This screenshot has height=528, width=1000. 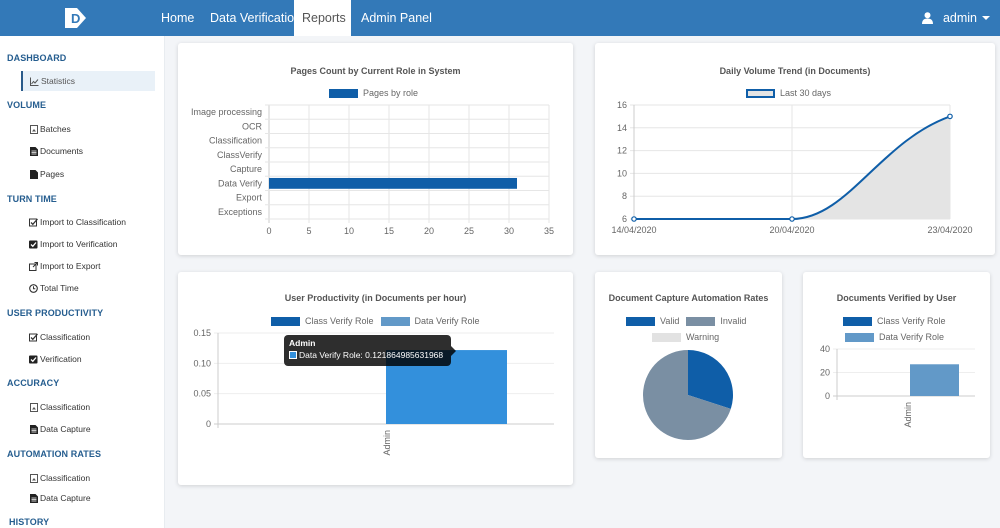 What do you see at coordinates (55, 129) in the screenshot?
I see `sidebar-item-label: Batches` at bounding box center [55, 129].